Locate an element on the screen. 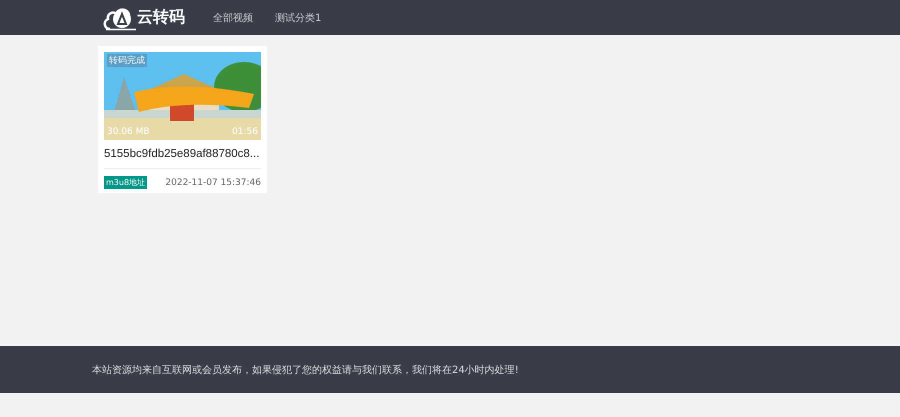 The width and height of the screenshot is (900, 417). status-badge: 转码完成 is located at coordinates (127, 60).